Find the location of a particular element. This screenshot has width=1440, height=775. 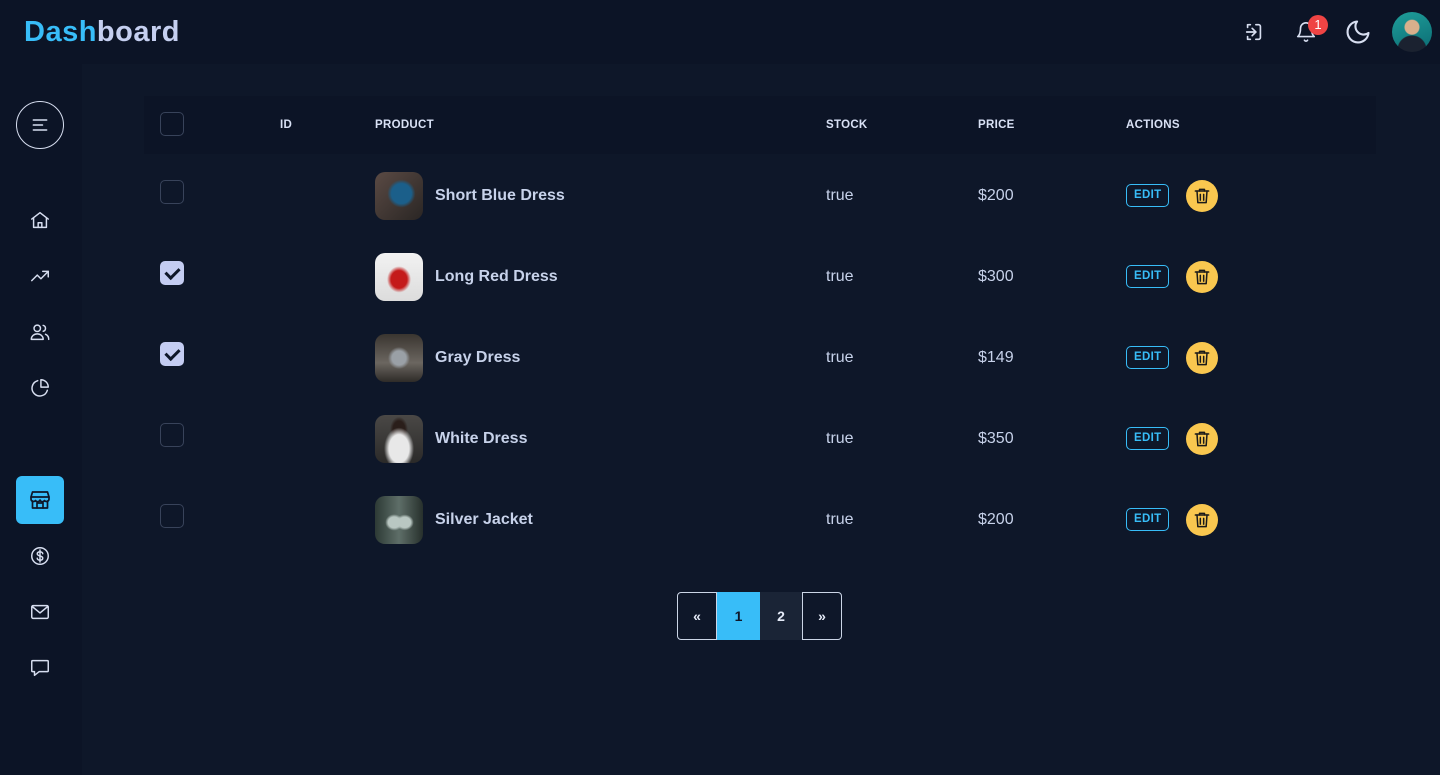

app-logo: Dashboard is located at coordinates (102, 32).